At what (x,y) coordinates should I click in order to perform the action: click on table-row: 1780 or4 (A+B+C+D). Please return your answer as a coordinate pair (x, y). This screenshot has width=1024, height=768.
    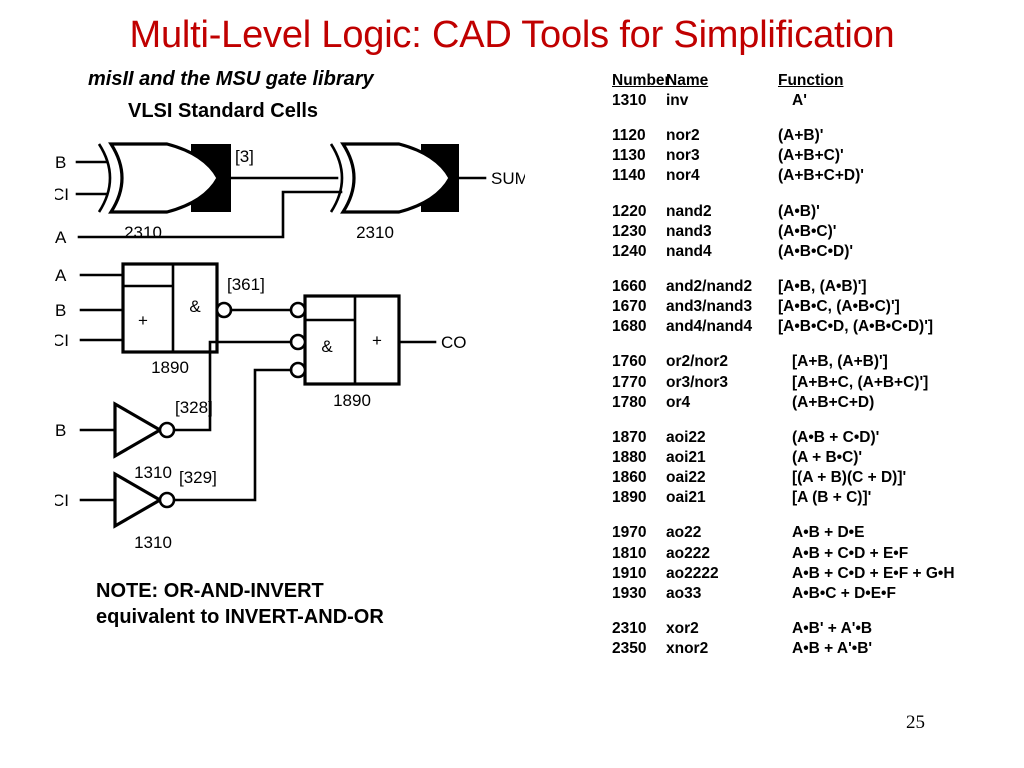
    Looking at the image, I should click on (783, 403).